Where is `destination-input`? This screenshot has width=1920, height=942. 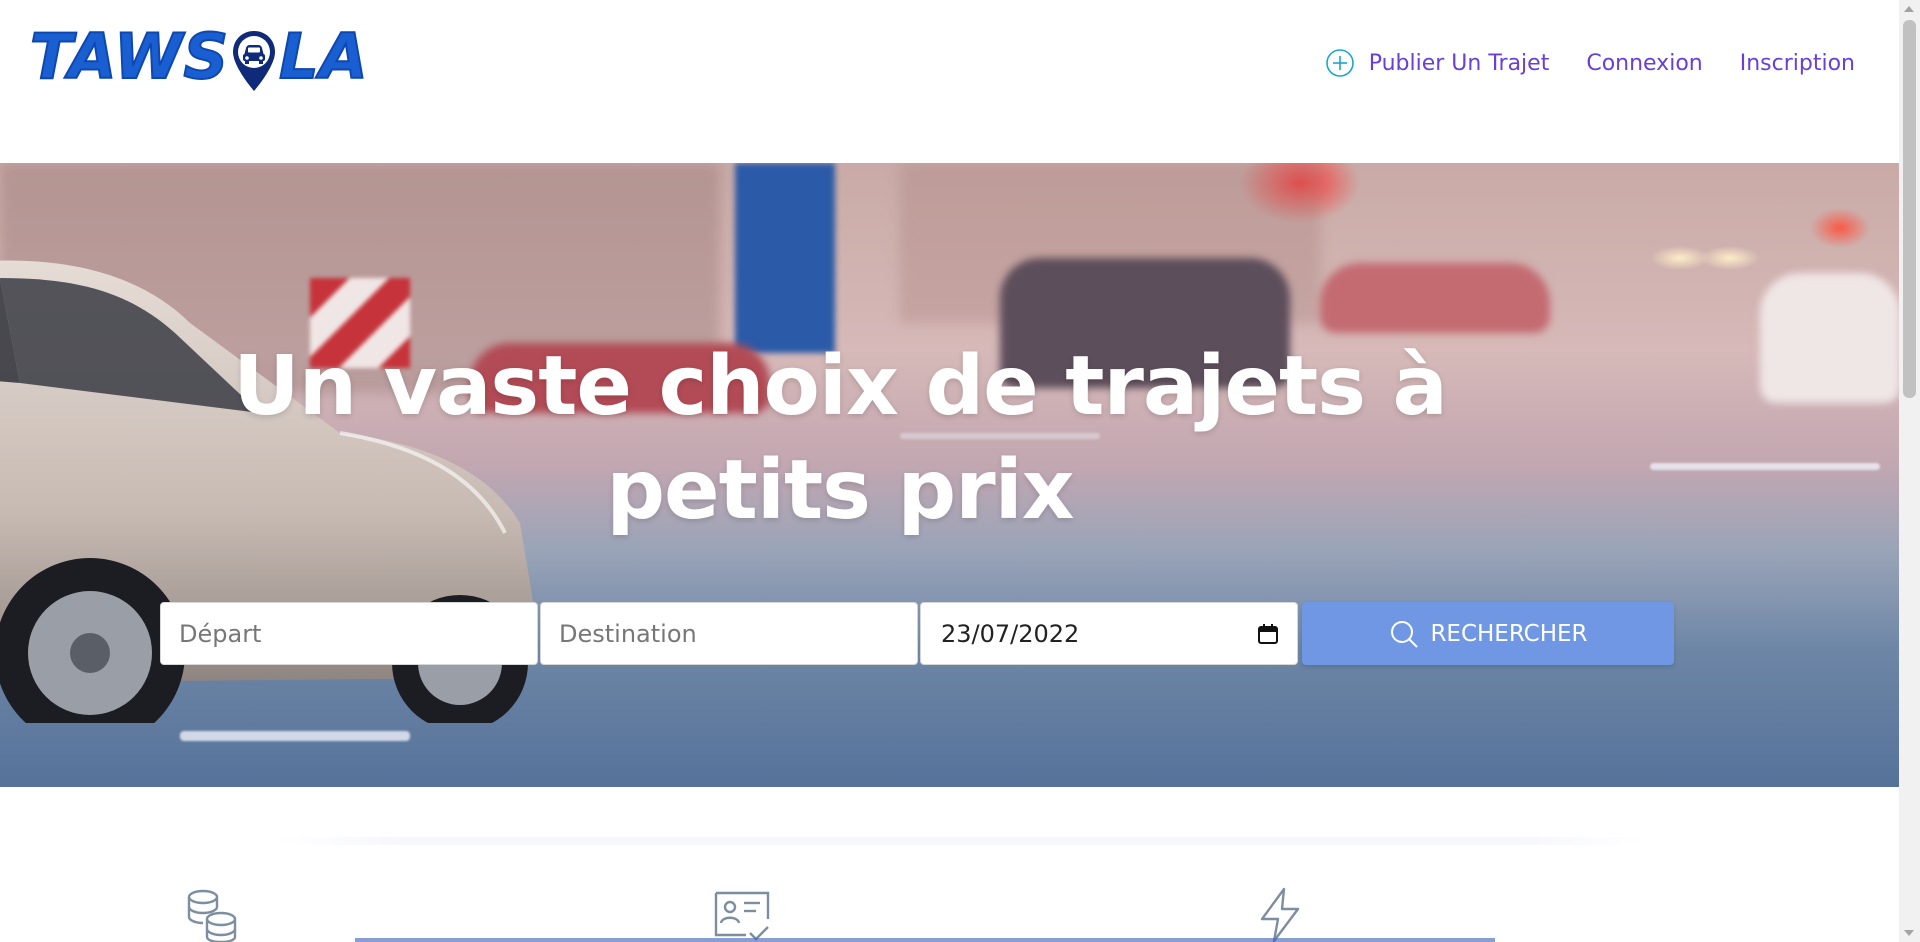
destination-input is located at coordinates (729, 633).